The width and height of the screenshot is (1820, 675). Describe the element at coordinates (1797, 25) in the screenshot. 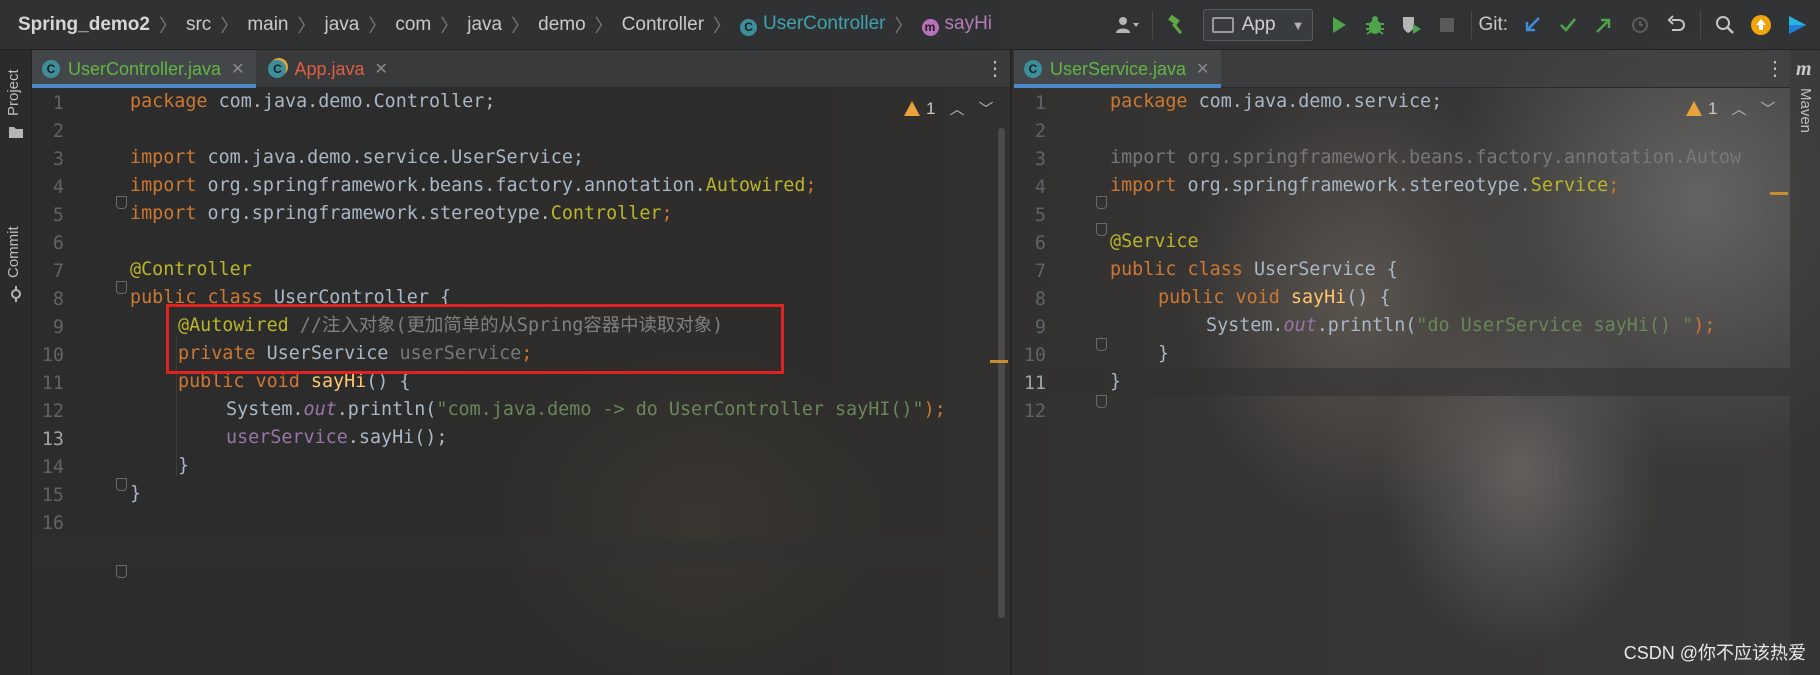

I see `plugin-logo-icon` at that location.